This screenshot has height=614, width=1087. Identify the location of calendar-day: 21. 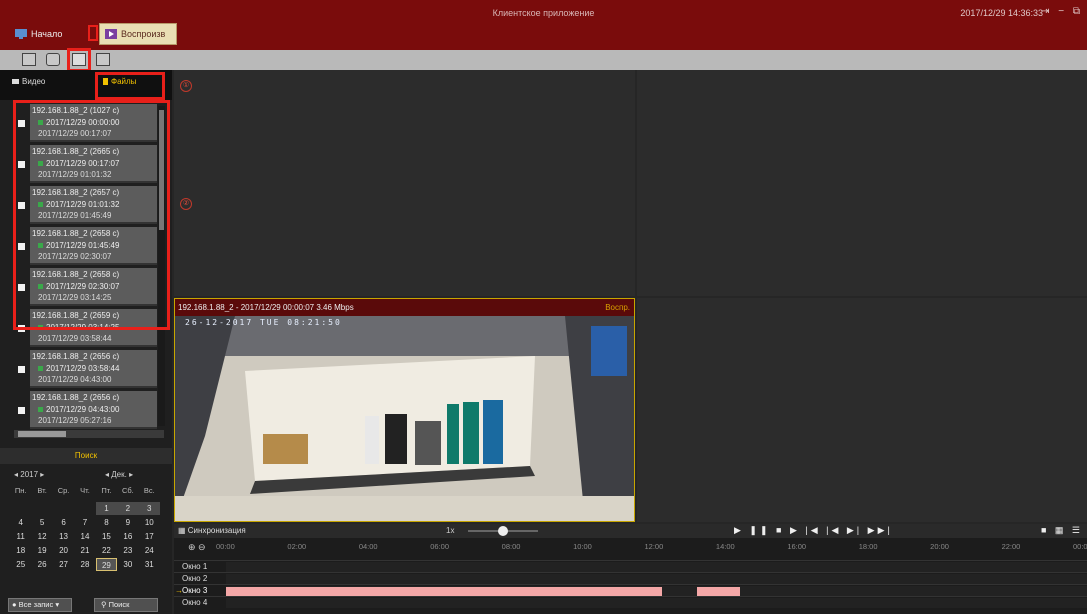
(84, 550).